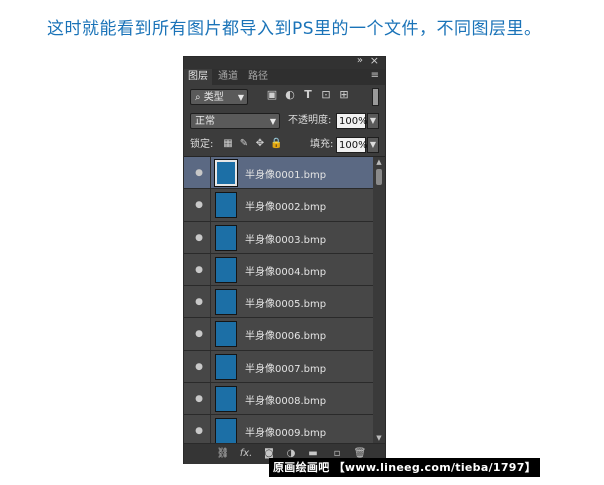  What do you see at coordinates (344, 95) in the screenshot?
I see `smart-object-filter-icon: ⊞` at bounding box center [344, 95].